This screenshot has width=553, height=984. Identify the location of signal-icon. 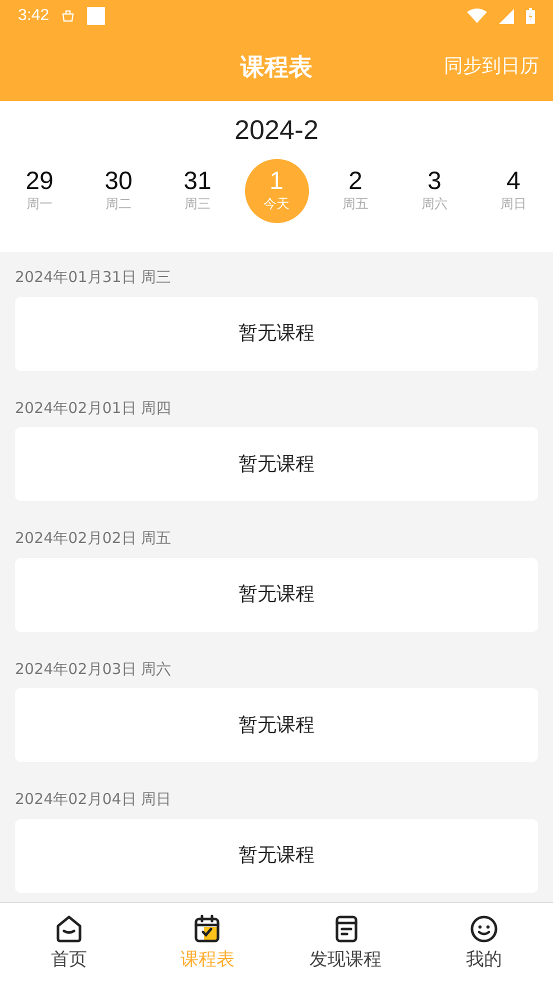
(506, 16).